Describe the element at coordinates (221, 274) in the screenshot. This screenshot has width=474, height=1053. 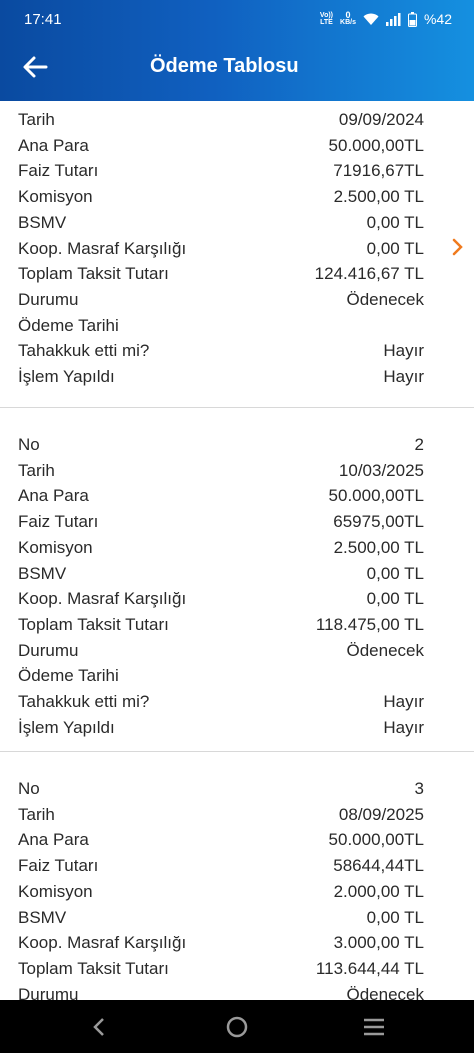
I see `detail-row: Toplam Taksit Tutarı 124.416,67 TL` at that location.